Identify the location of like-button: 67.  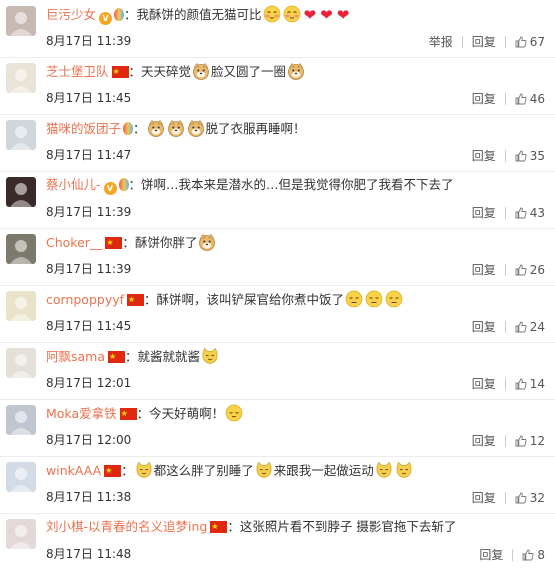
(530, 41).